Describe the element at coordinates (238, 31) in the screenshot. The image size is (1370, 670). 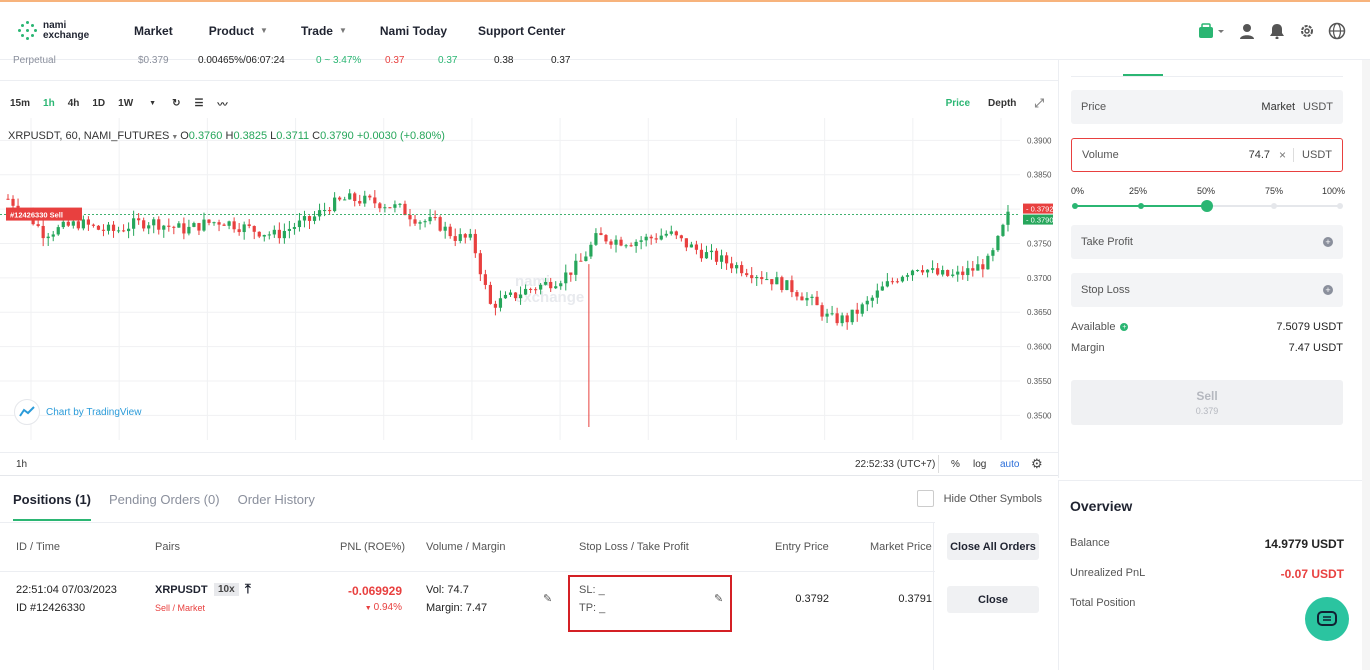
I see `nav-product: Product ▼` at that location.